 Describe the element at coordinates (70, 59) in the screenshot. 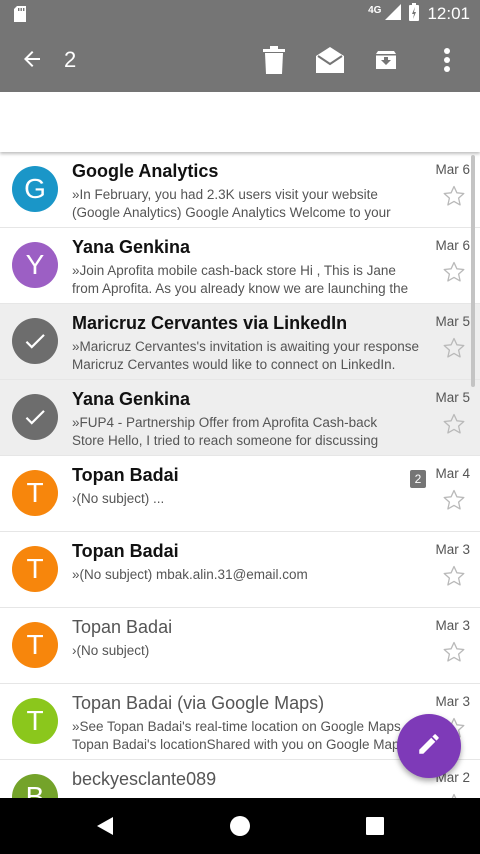

I see `selected-count: 2` at that location.